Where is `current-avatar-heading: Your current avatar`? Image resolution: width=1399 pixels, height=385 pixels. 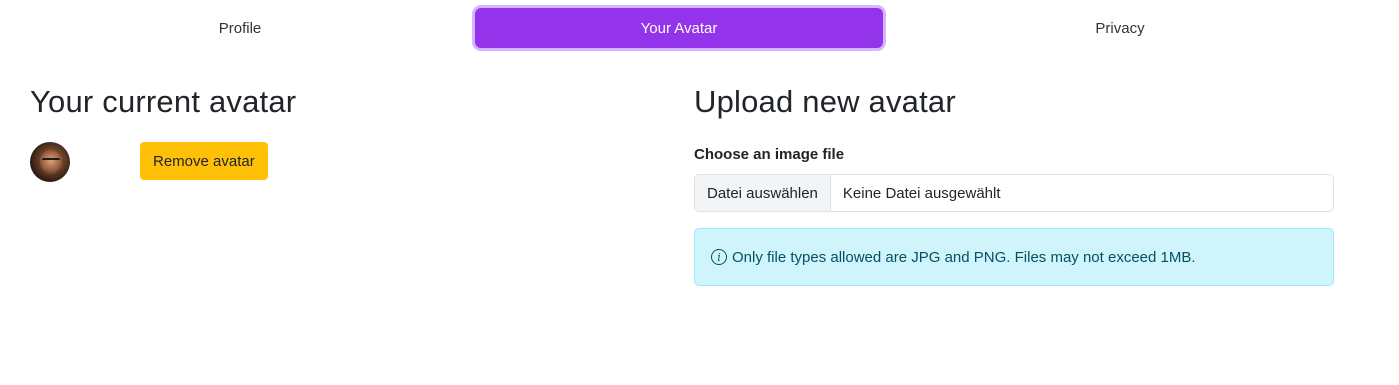 current-avatar-heading: Your current avatar is located at coordinates (163, 101).